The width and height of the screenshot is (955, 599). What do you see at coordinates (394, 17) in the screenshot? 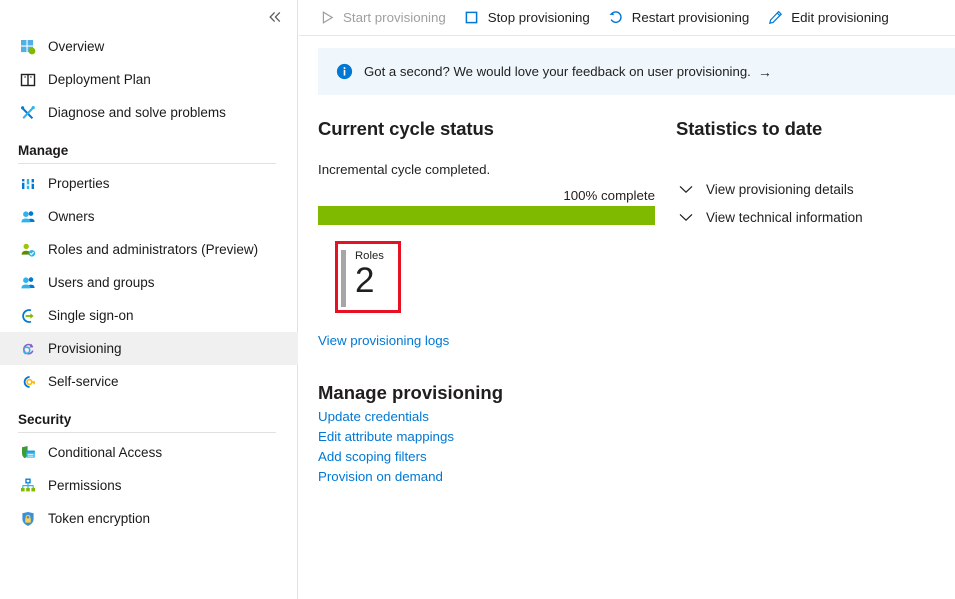
I see `command-label: Start provisioning` at bounding box center [394, 17].